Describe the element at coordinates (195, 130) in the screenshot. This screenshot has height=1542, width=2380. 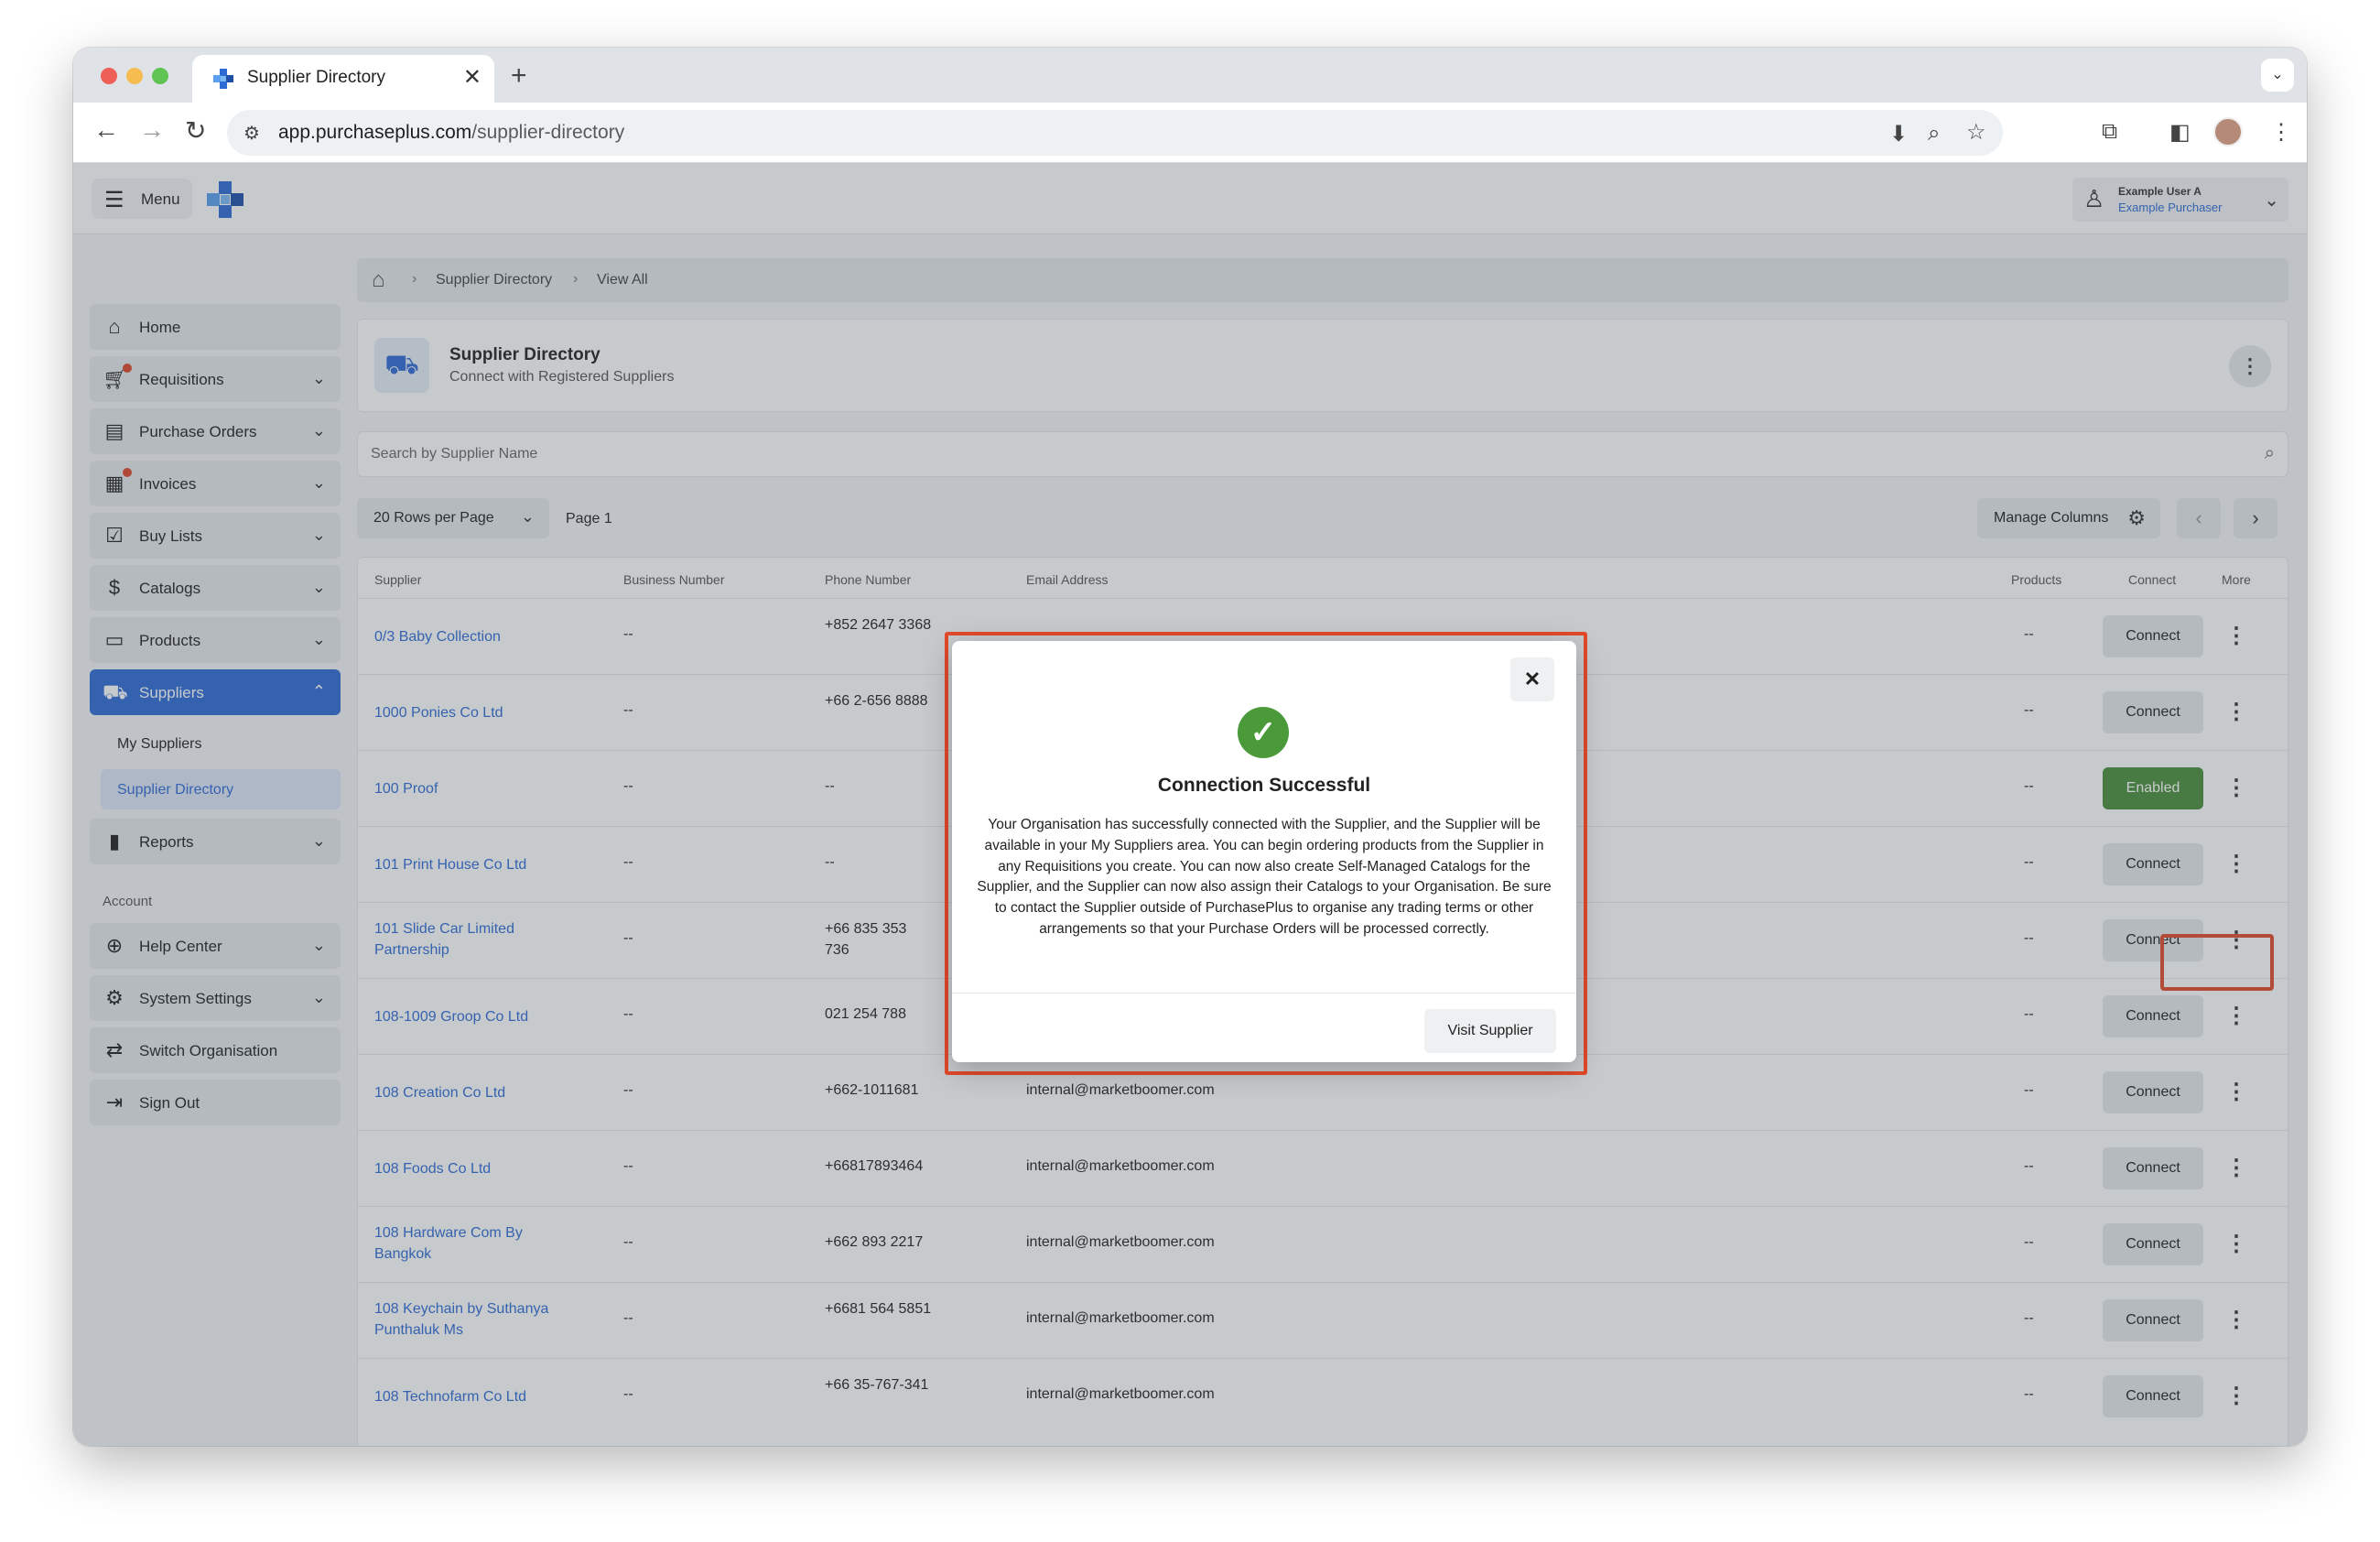
I see `reload-icon: ↻` at that location.